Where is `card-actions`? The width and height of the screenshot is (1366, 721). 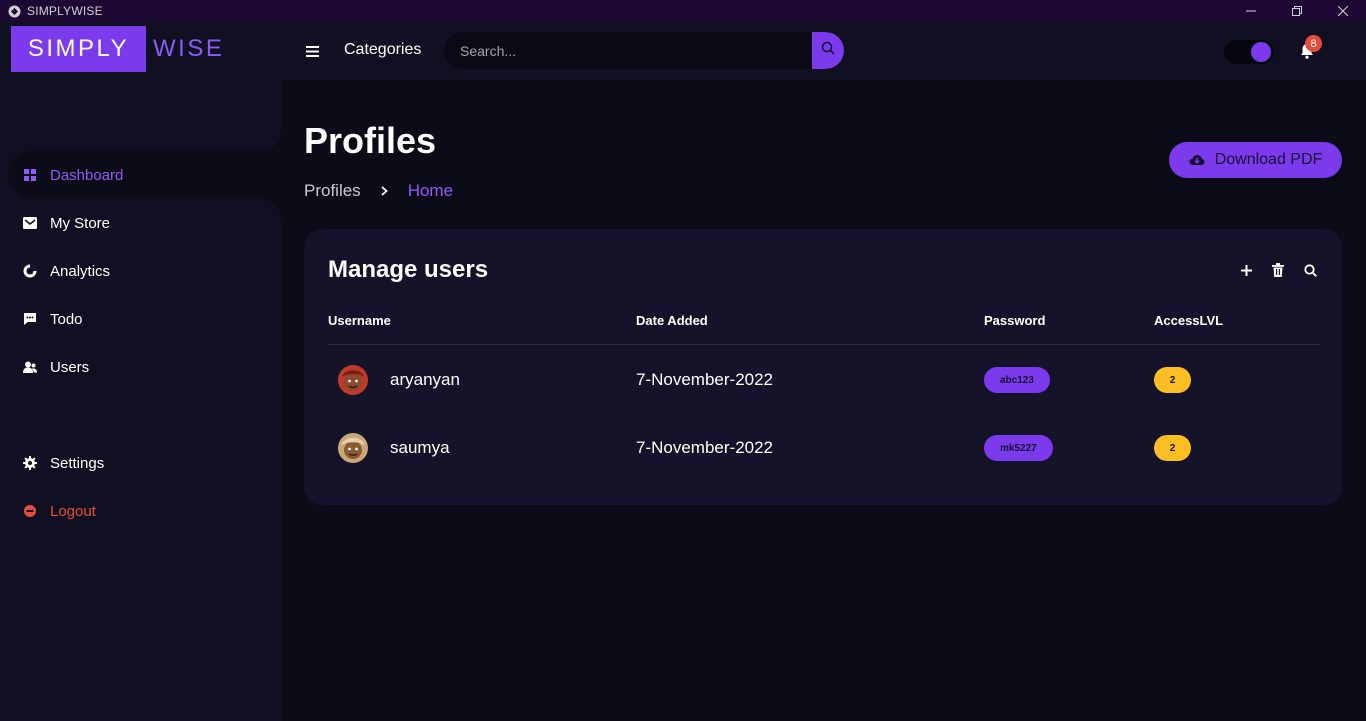
card-actions is located at coordinates (1278, 270).